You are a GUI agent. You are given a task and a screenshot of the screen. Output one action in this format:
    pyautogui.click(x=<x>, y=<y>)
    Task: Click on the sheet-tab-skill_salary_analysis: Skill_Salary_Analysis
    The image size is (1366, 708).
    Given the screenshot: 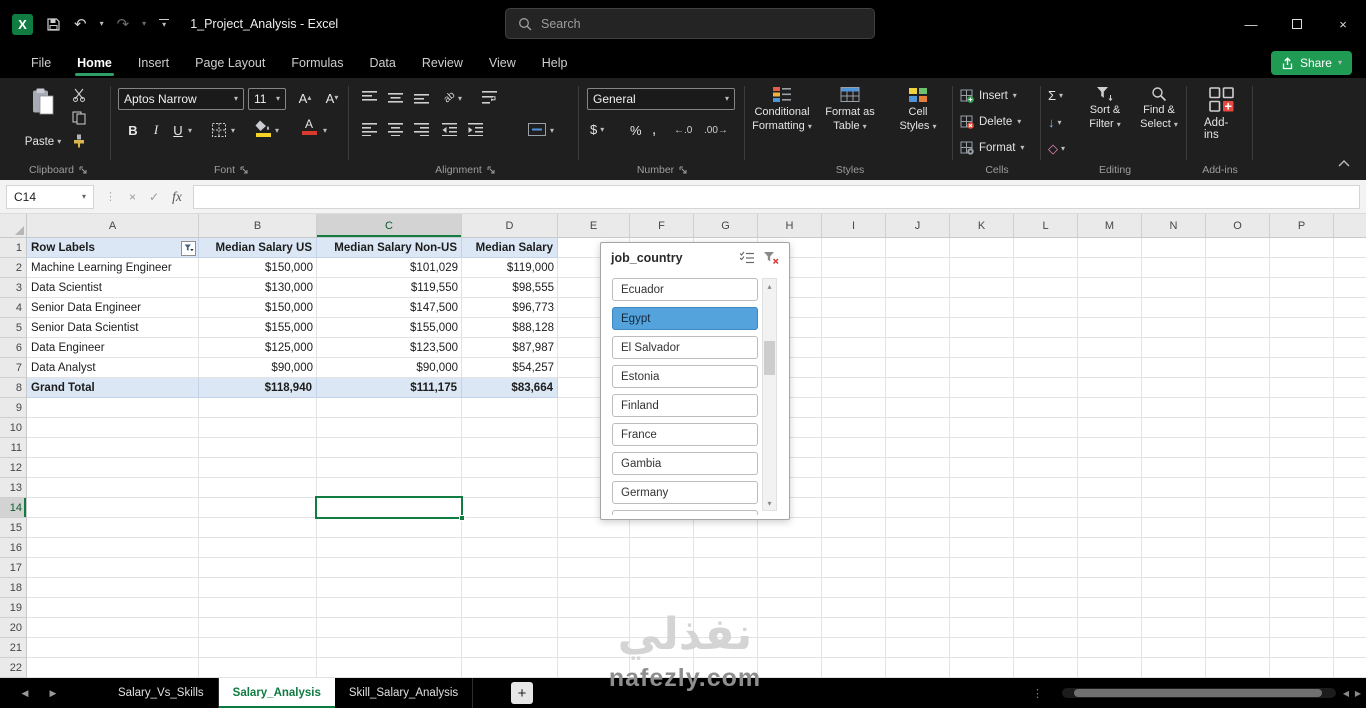 What is the action you would take?
    pyautogui.click(x=404, y=693)
    